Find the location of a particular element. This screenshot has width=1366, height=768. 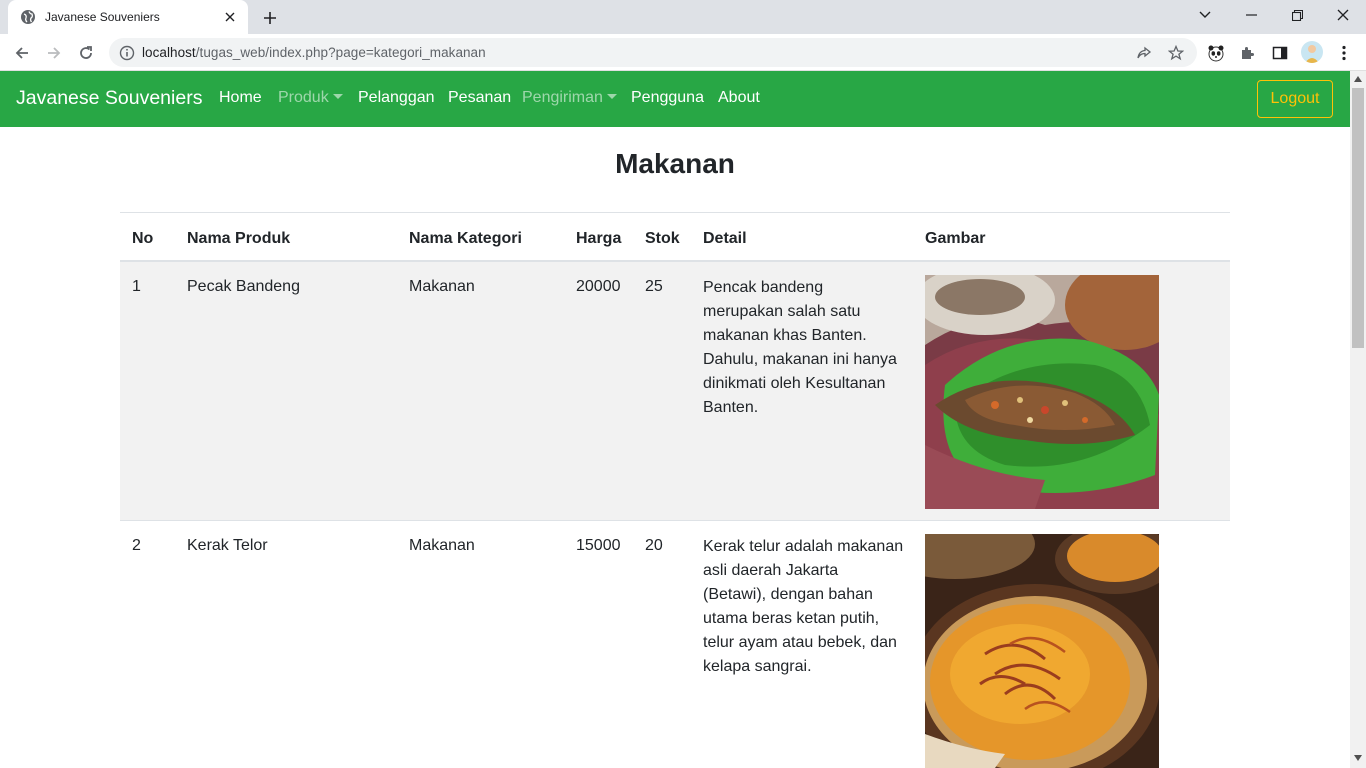

forward-arrow-icon is located at coordinates (54, 53).